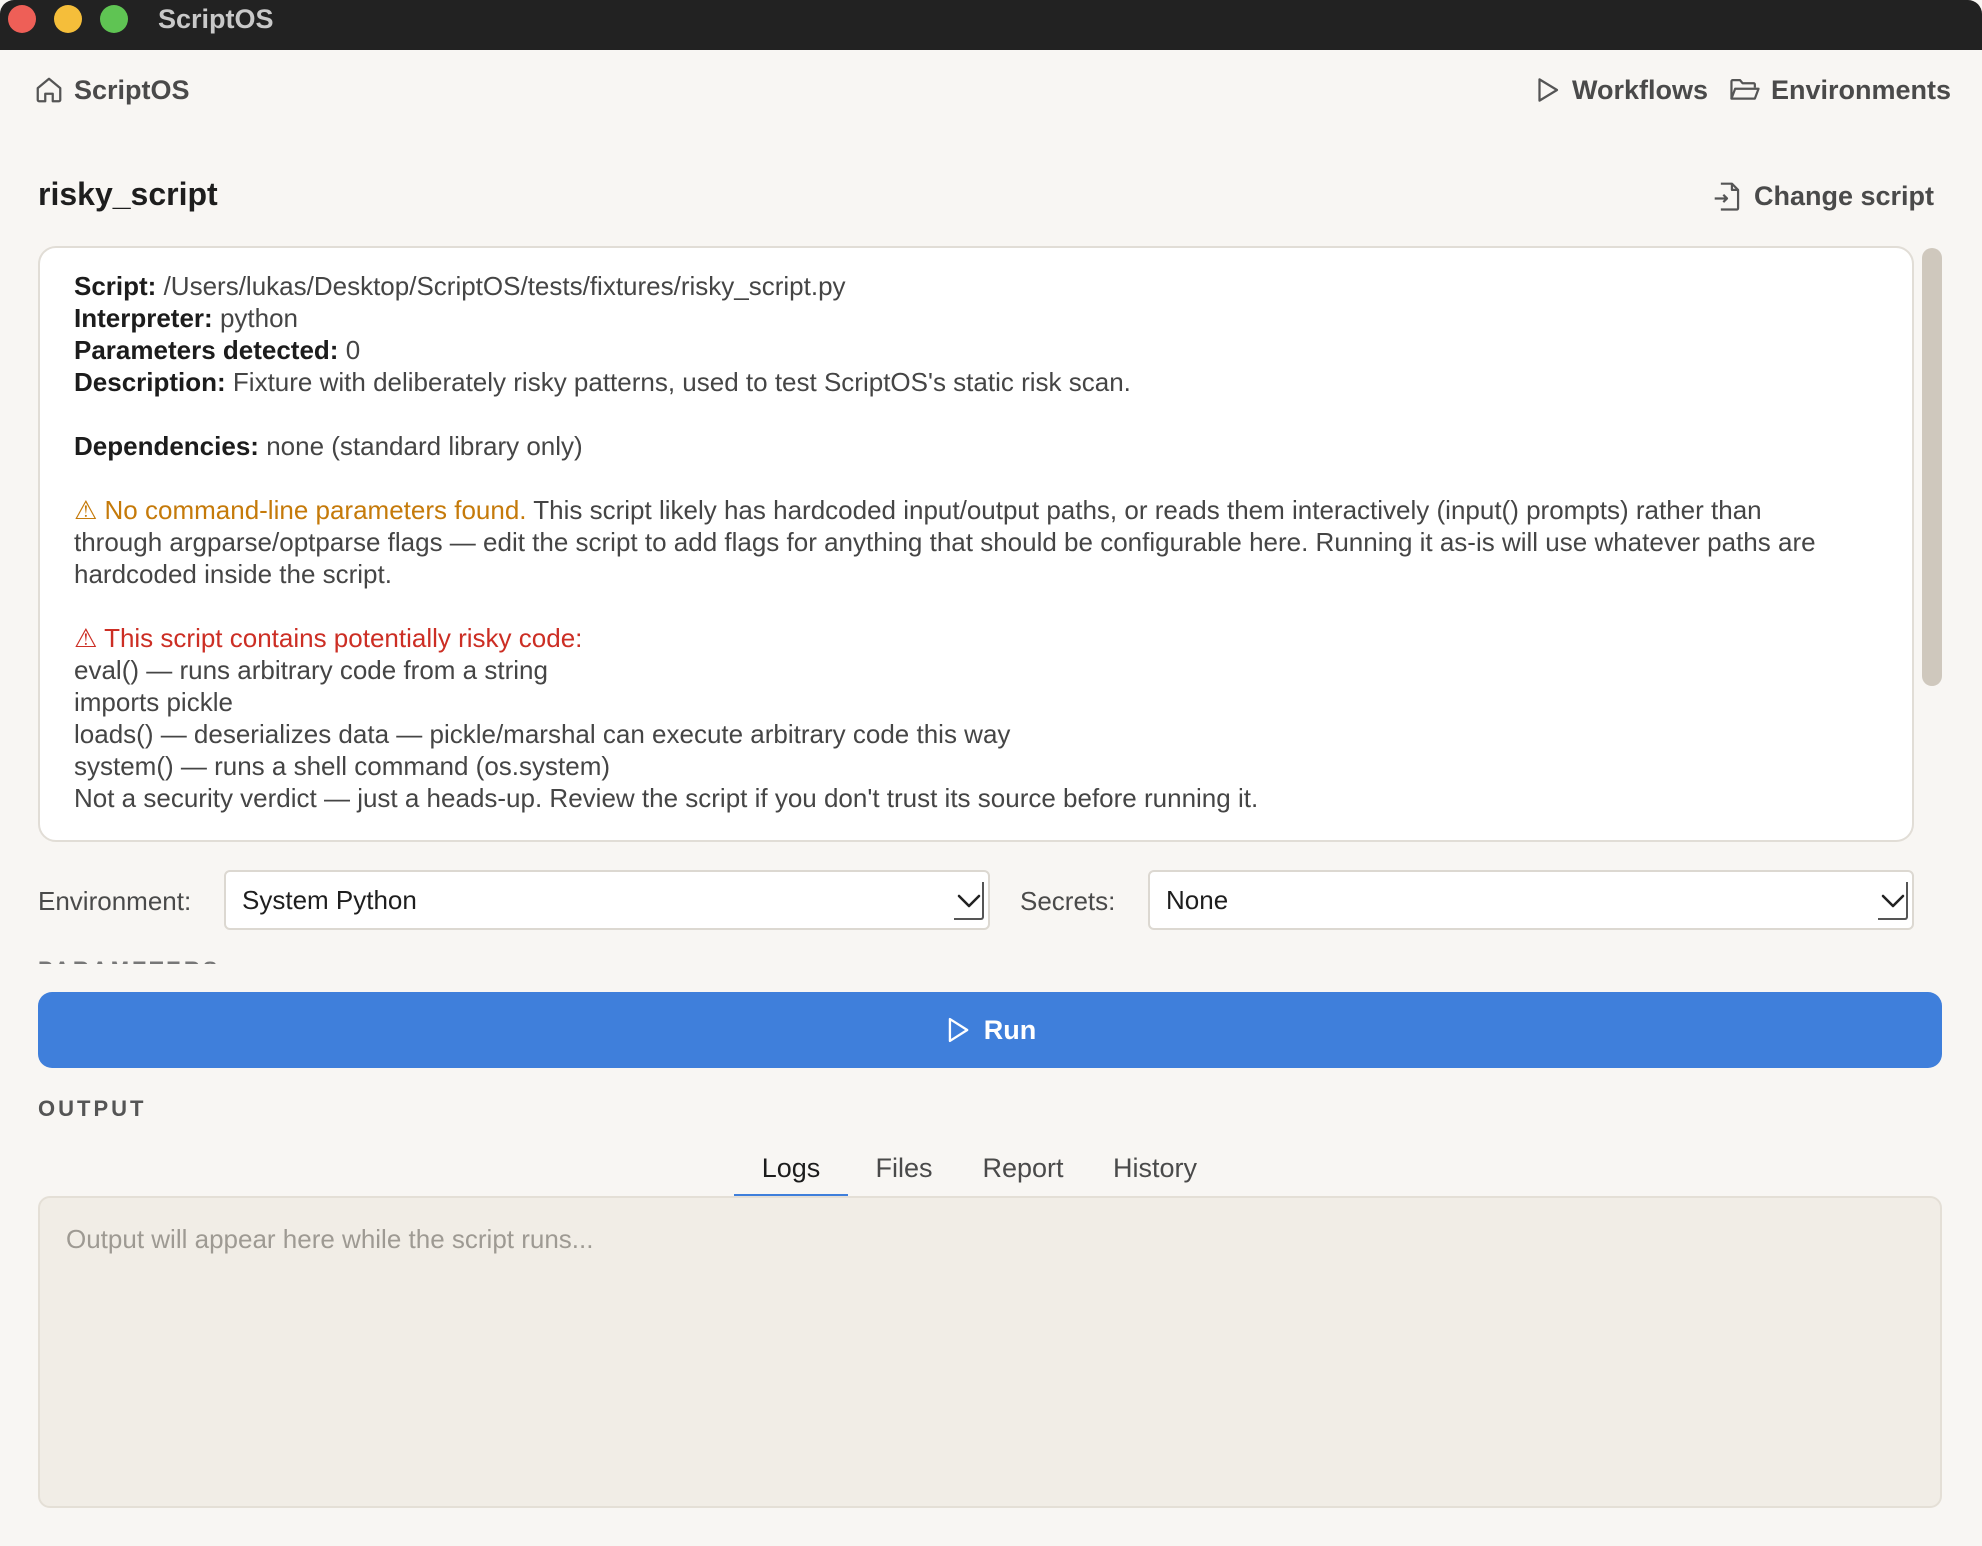 Image resolution: width=1982 pixels, height=1546 pixels. What do you see at coordinates (991, 90) in the screenshot?
I see `top-nav: ScriptOS Workflows Environments` at bounding box center [991, 90].